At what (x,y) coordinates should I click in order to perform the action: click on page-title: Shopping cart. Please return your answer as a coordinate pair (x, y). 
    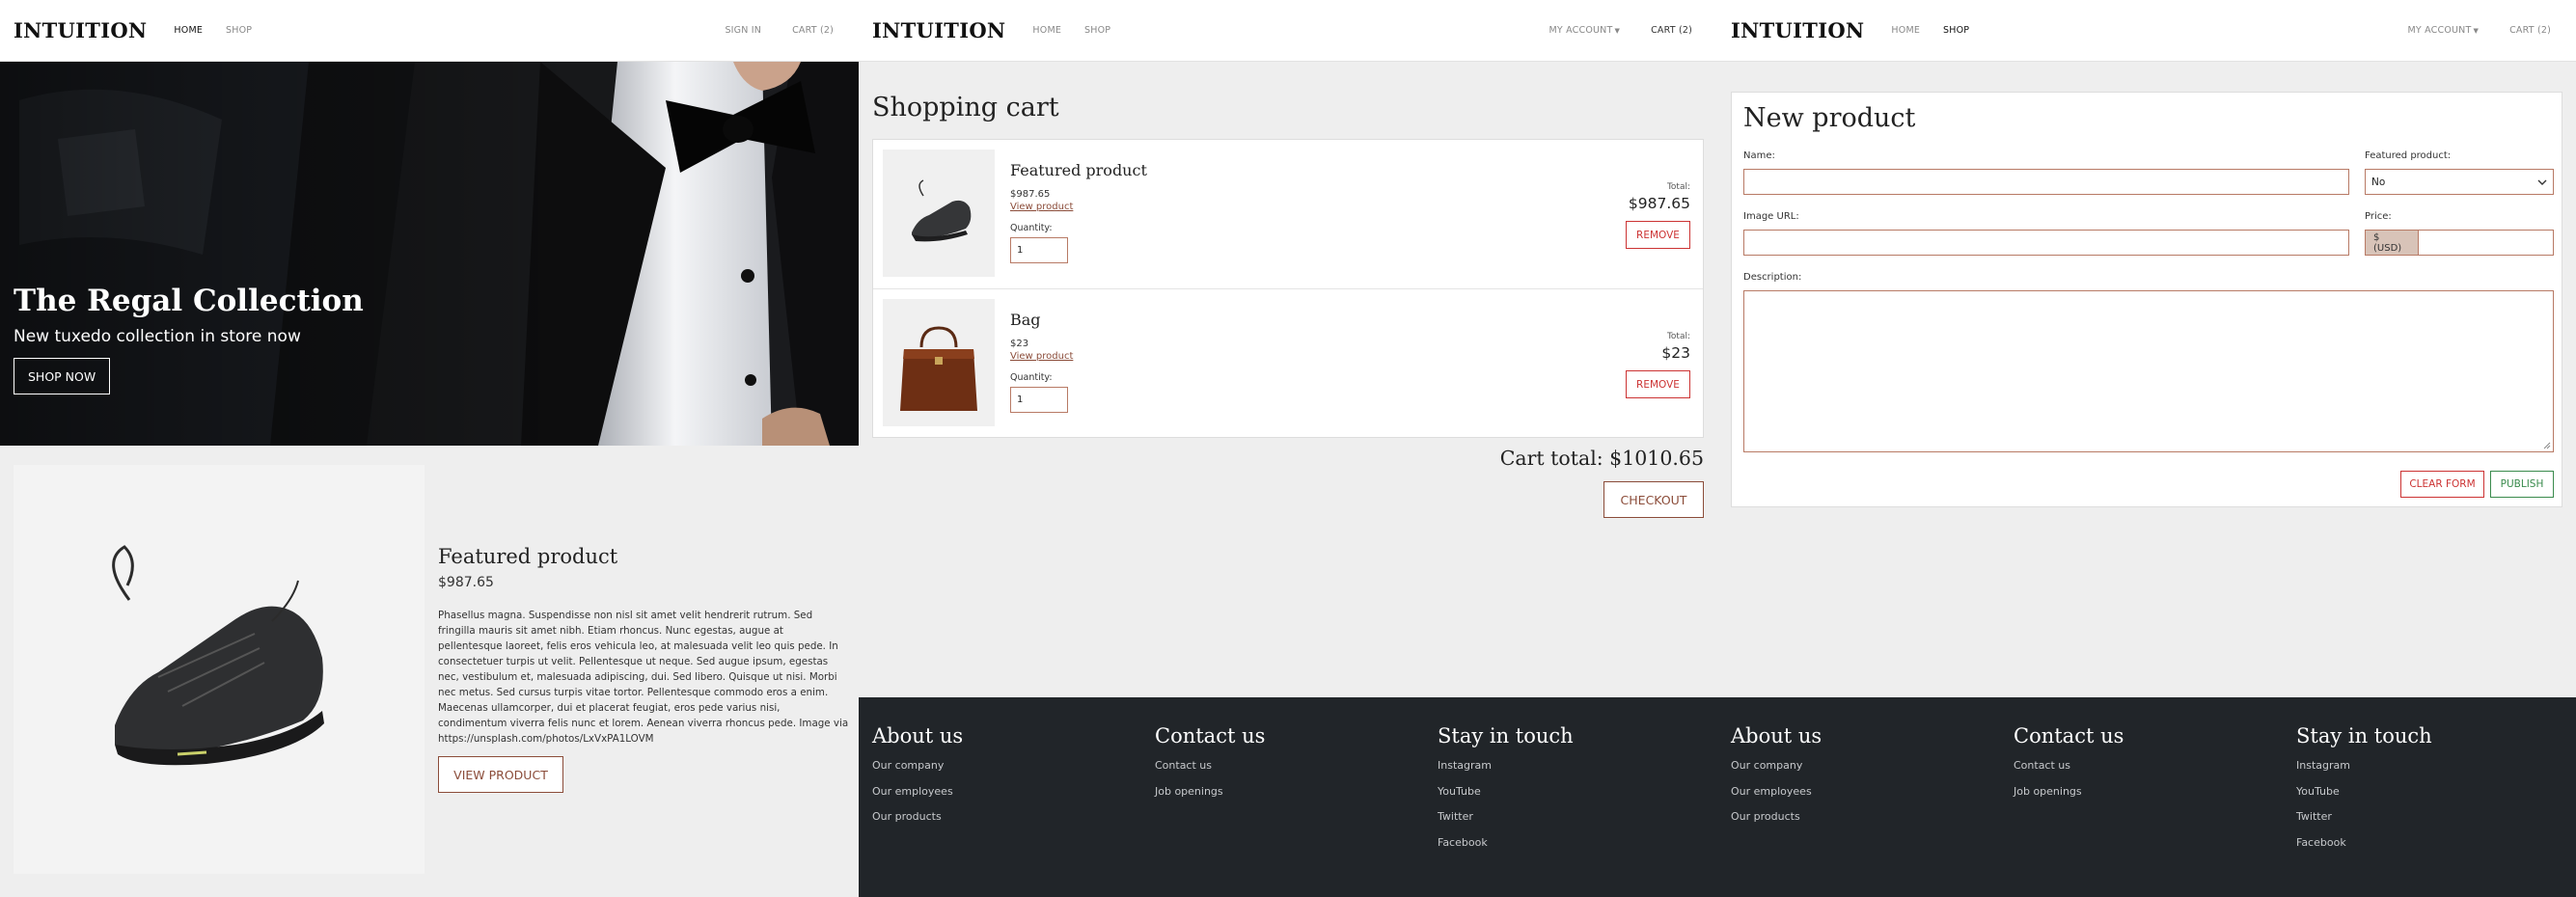
    Looking at the image, I should click on (966, 107).